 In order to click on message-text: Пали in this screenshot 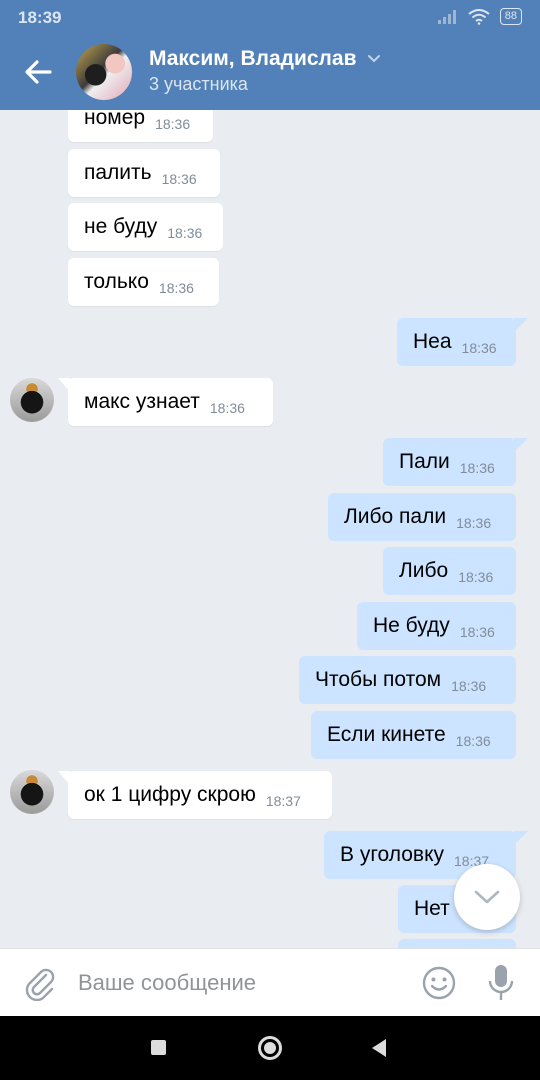, I will do `click(424, 461)`.